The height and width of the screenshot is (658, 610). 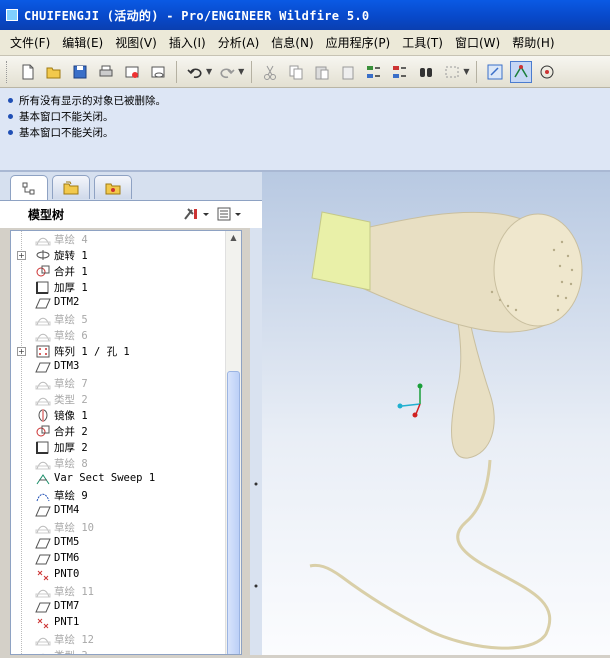 I want to click on panel-title: 模型树, so click(x=46, y=215).